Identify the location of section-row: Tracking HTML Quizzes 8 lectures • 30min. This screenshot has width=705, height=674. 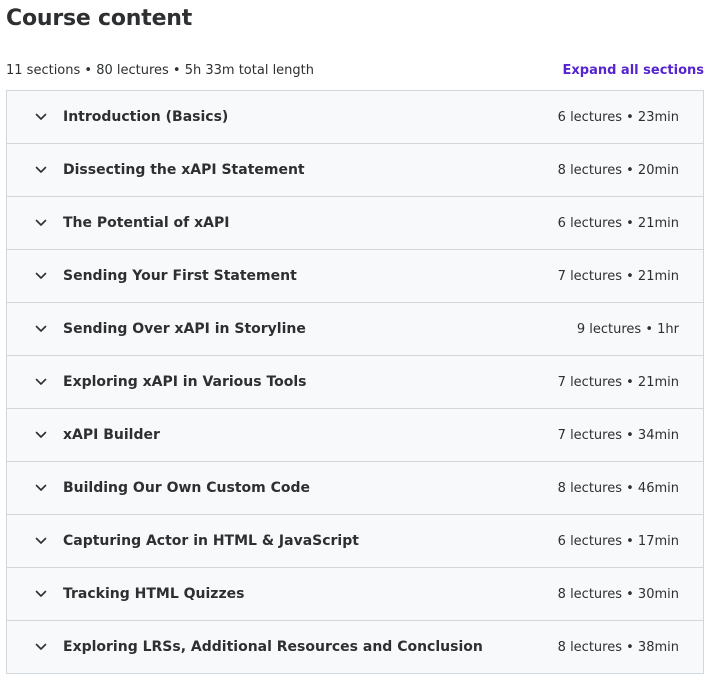
(355, 594).